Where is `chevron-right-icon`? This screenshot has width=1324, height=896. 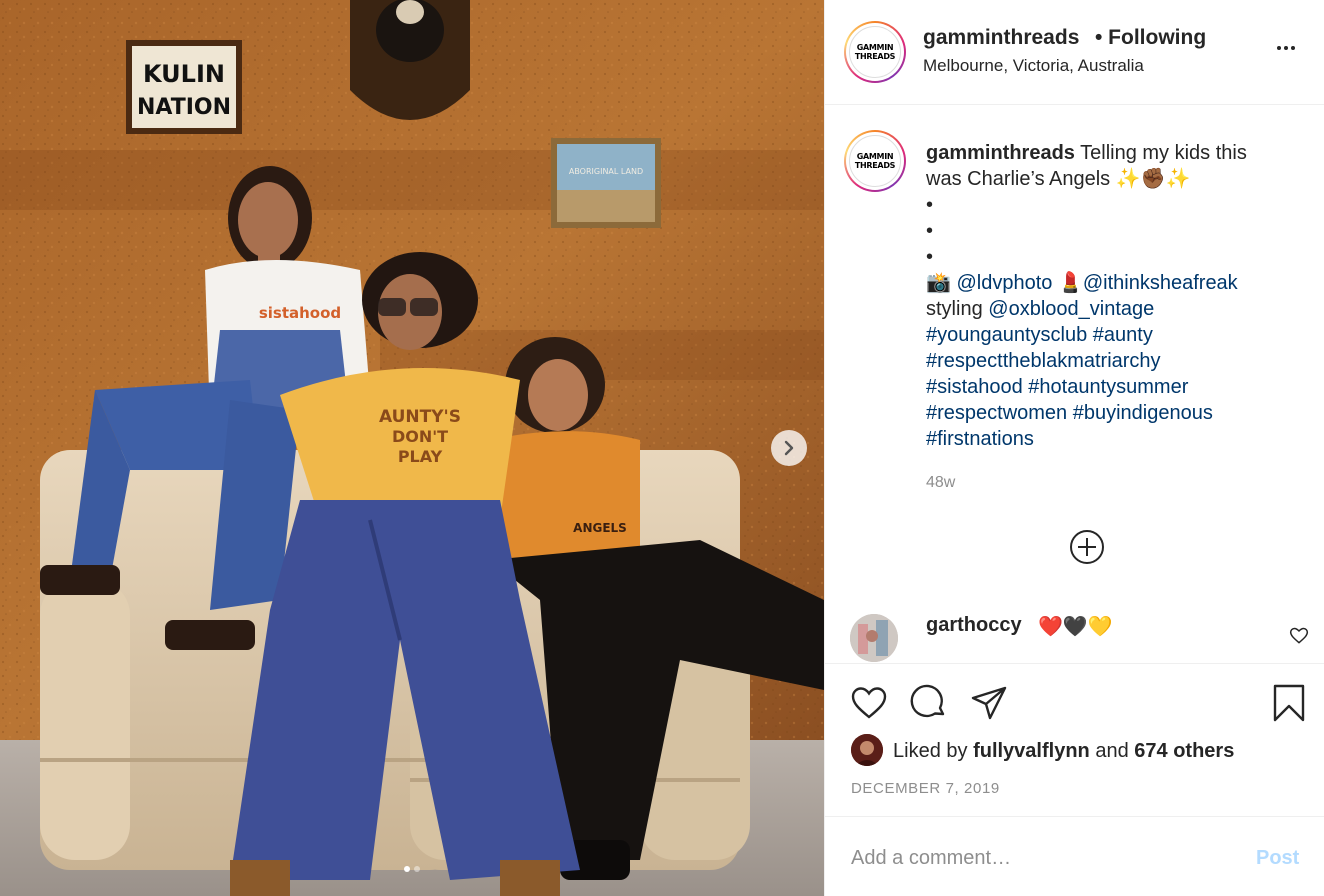
chevron-right-icon is located at coordinates (789, 448).